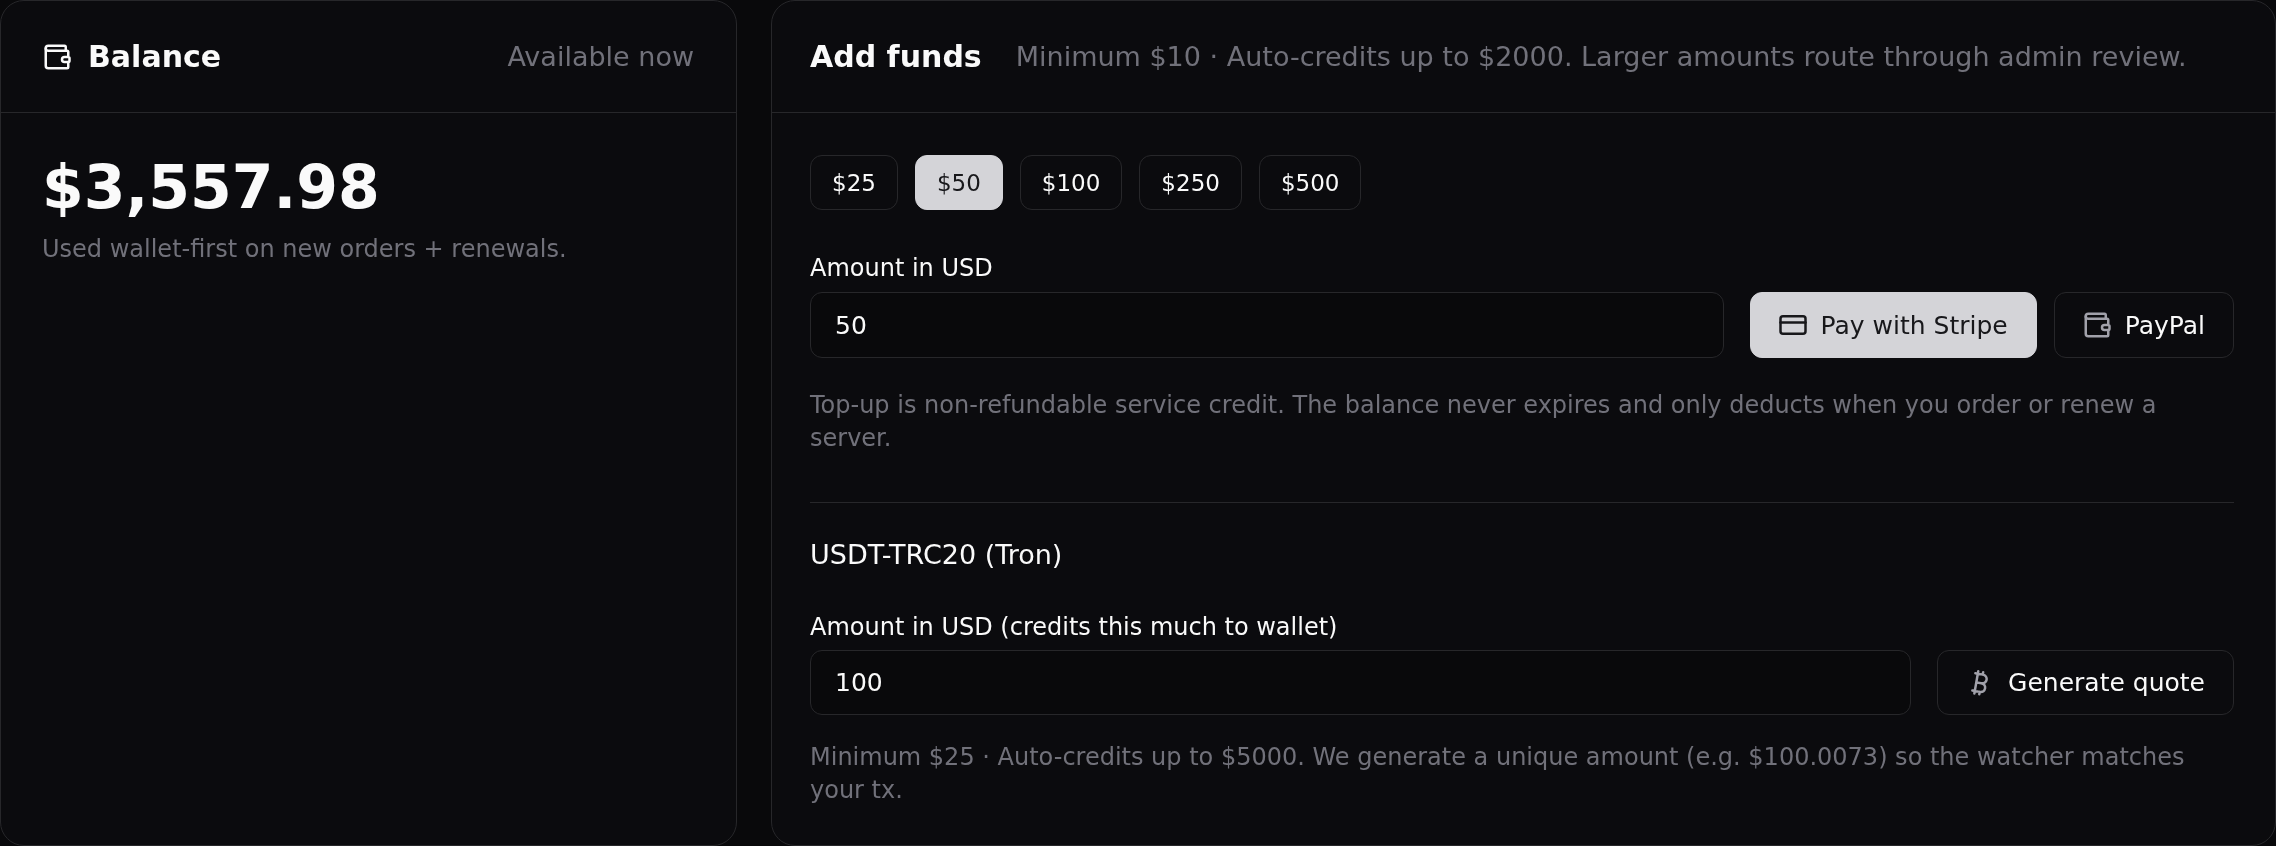 The height and width of the screenshot is (846, 2276). Describe the element at coordinates (937, 555) in the screenshot. I see `section-title: USDT-TRC20 (Tron)` at that location.